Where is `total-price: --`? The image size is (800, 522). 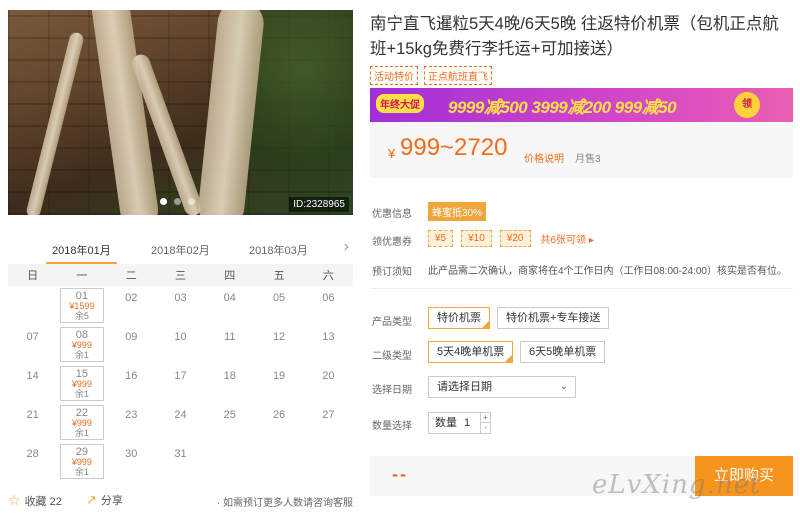 total-price: -- is located at coordinates (400, 474).